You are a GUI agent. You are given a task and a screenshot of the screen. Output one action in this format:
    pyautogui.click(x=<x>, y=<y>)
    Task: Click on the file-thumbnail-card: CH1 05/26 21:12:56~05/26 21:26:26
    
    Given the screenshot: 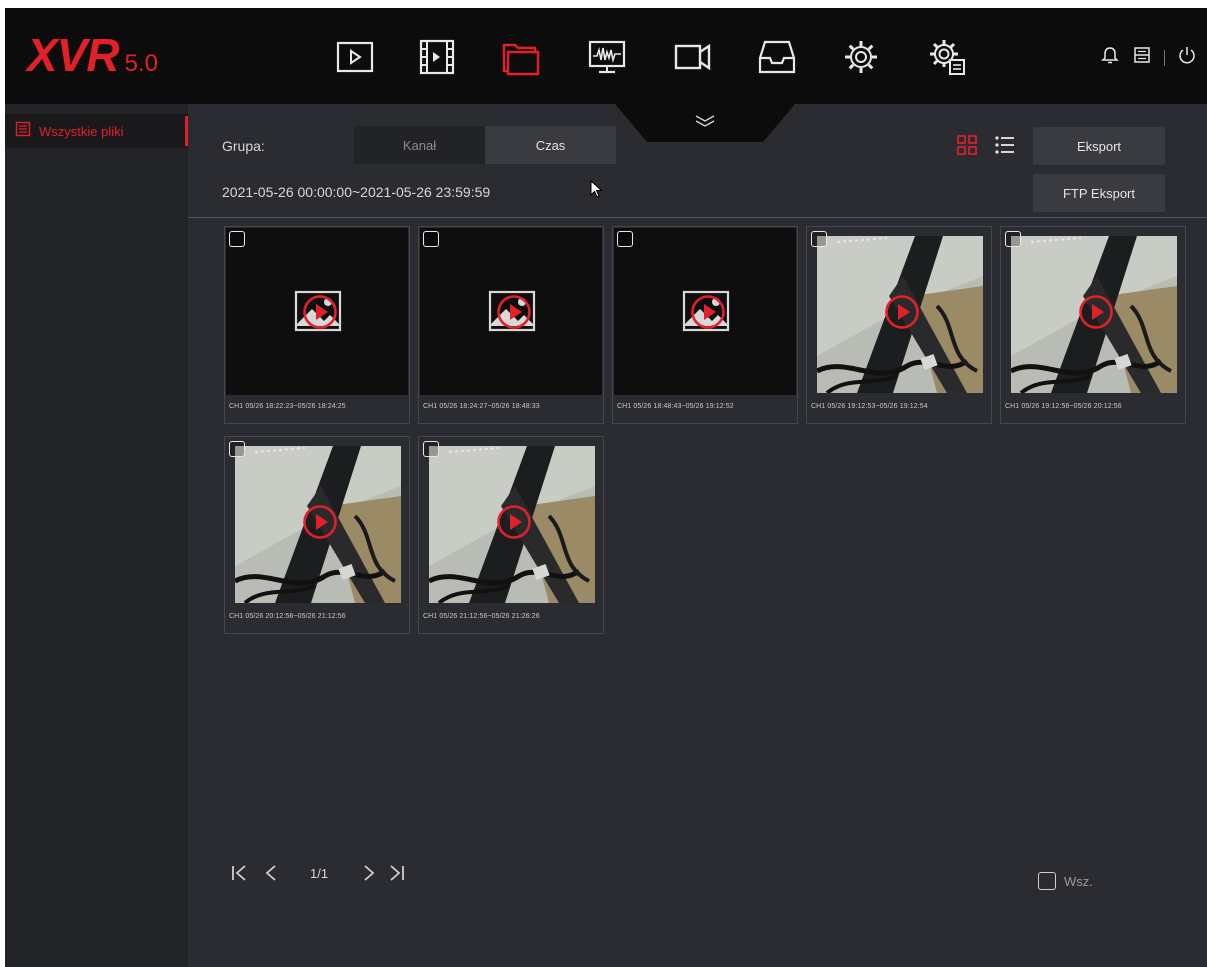 What is the action you would take?
    pyautogui.click(x=511, y=535)
    